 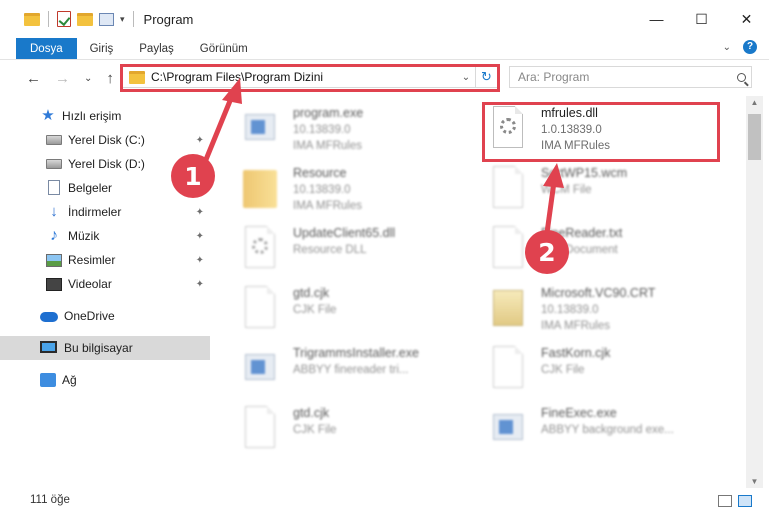 I want to click on large-icons-view-icon, so click(x=745, y=501).